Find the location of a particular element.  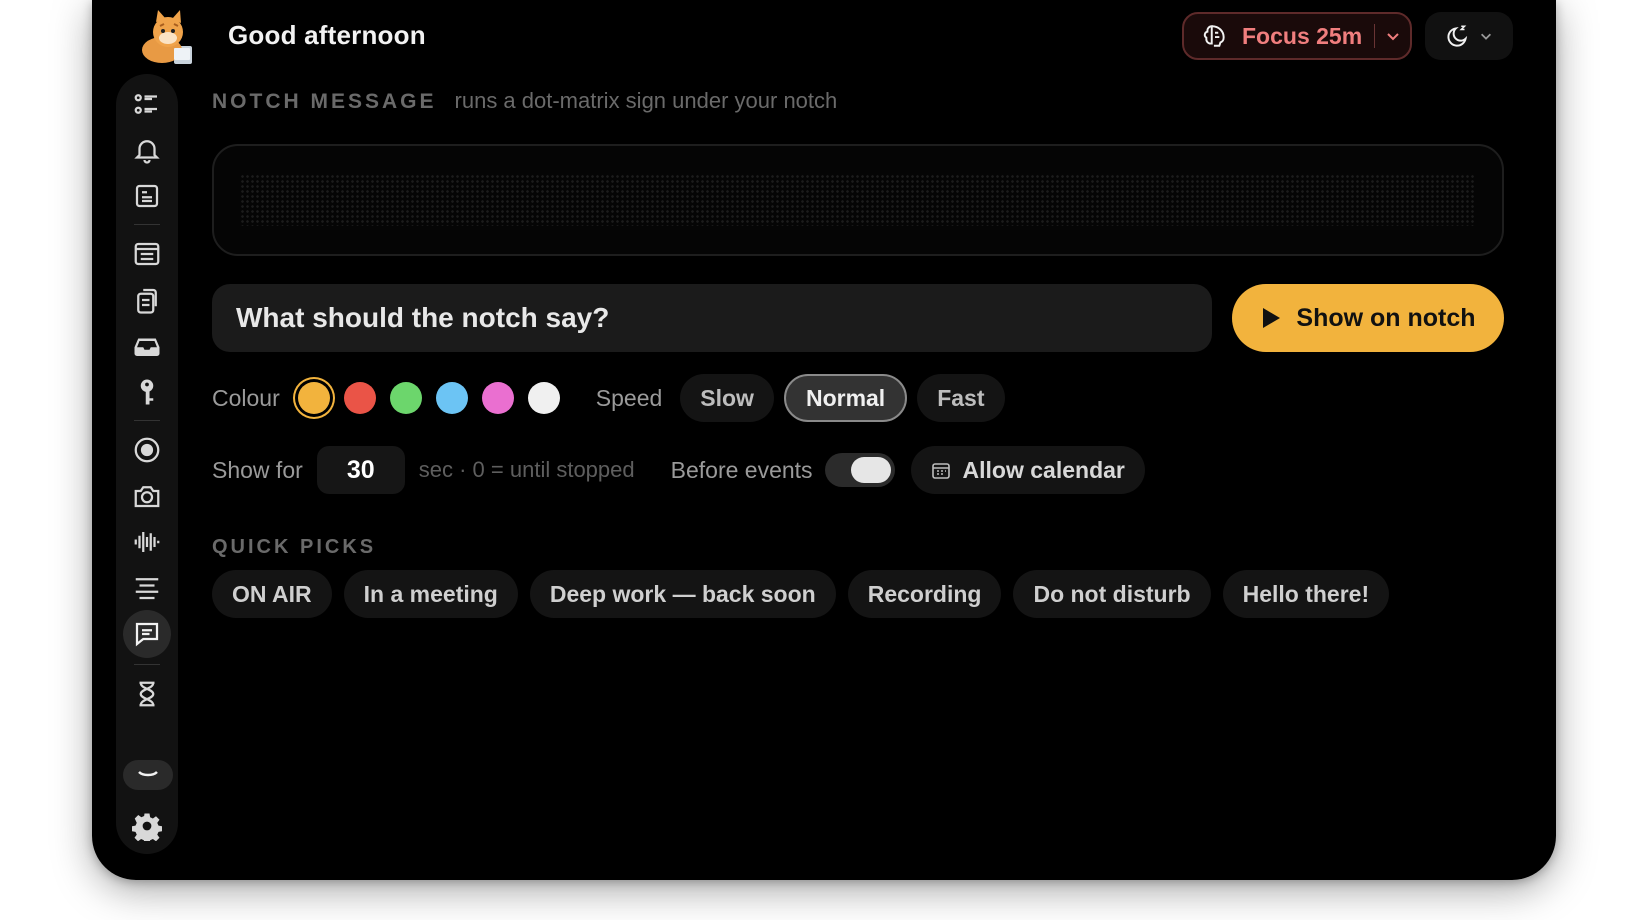

copy-icon is located at coordinates (147, 301).